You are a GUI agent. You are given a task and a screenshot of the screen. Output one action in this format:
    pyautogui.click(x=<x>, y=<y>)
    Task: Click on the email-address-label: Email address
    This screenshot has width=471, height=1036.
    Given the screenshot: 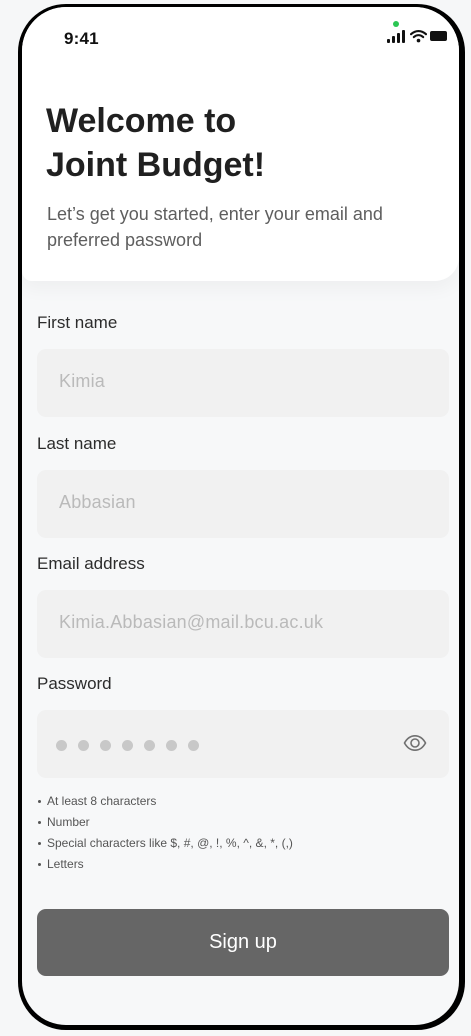 What is the action you would take?
    pyautogui.click(x=91, y=563)
    